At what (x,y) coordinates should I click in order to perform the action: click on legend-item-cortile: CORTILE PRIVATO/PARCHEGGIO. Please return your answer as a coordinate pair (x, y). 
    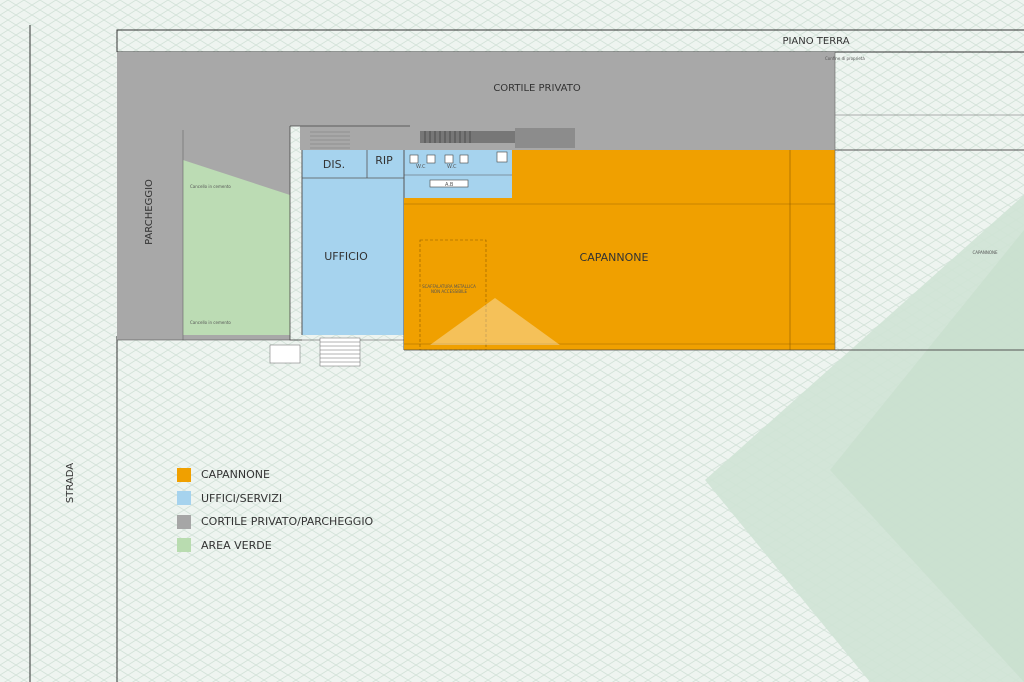
    Looking at the image, I should click on (275, 522).